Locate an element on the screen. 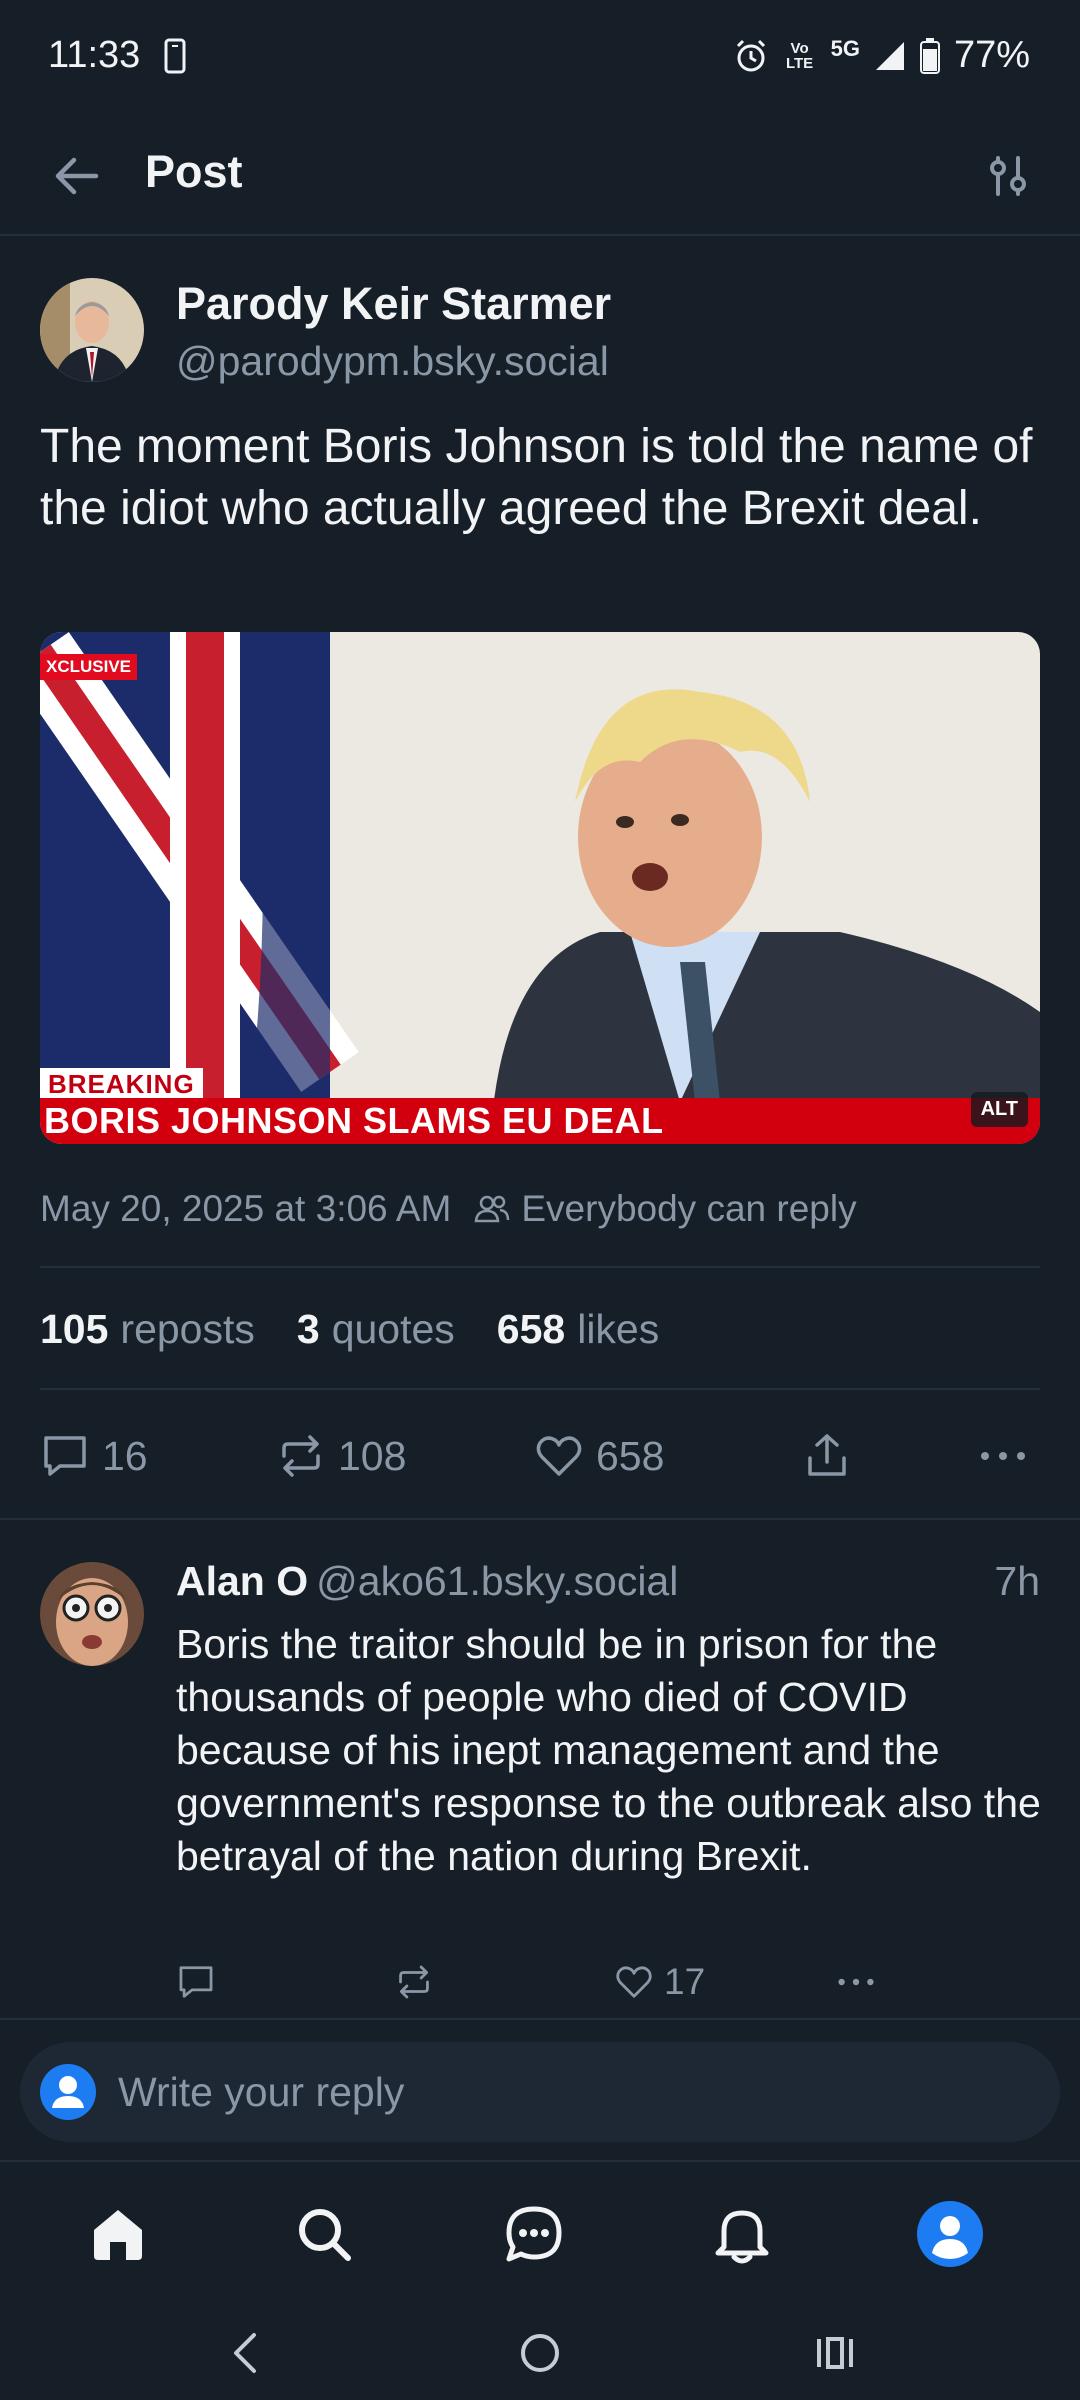 The image size is (1080, 2400). nav-profile is located at coordinates (950, 2234).